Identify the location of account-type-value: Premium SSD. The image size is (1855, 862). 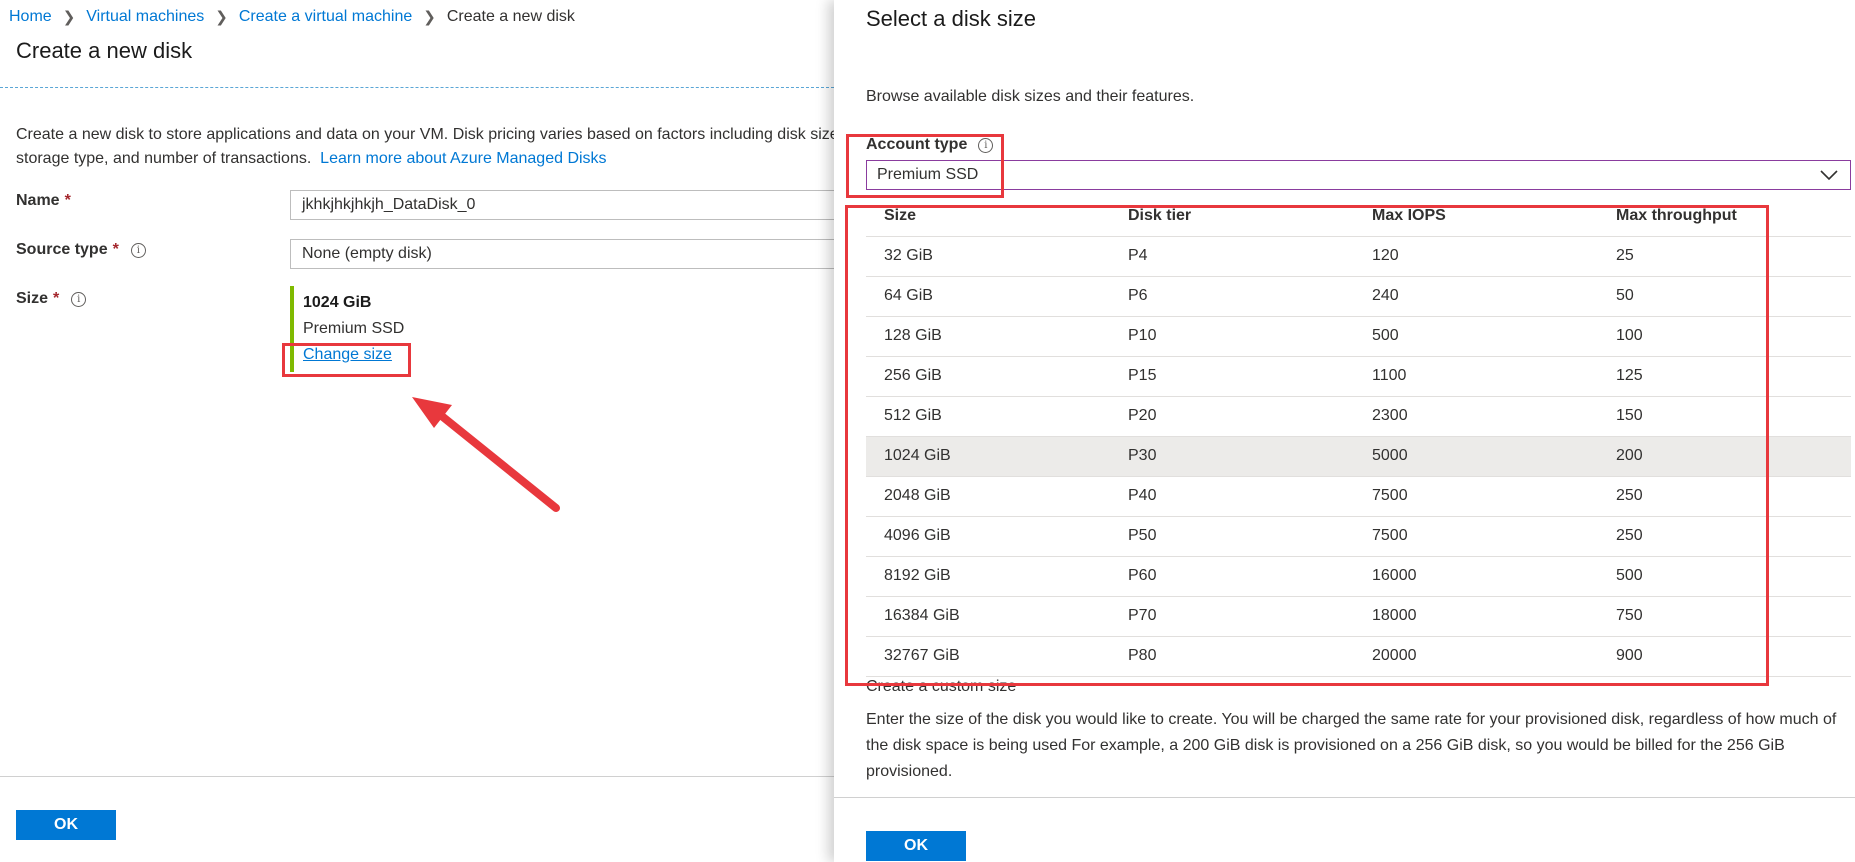
(928, 174).